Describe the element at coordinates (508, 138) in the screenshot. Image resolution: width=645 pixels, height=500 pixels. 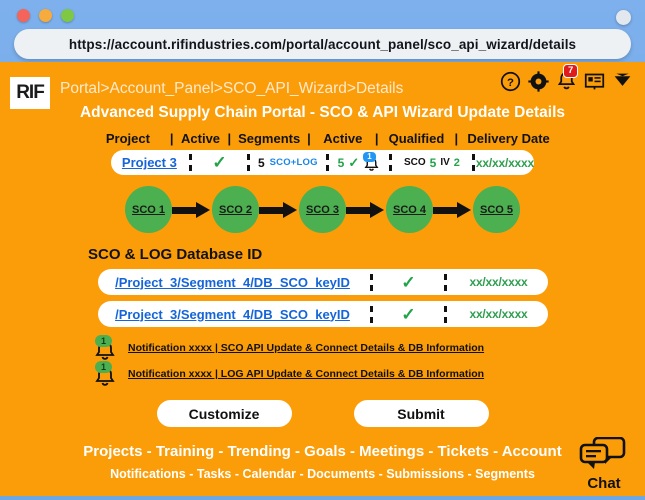
I see `col-delivery-date: Delivery Date` at that location.